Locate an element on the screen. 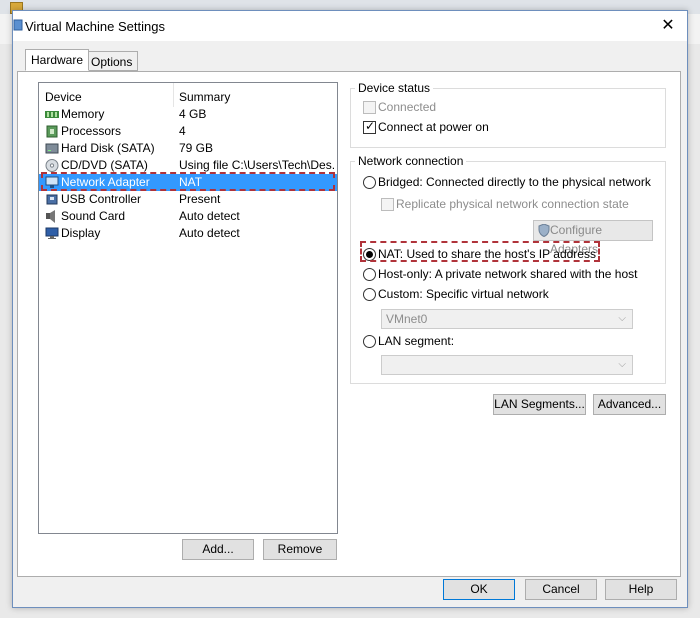  device-status-title: Device status is located at coordinates (394, 88).